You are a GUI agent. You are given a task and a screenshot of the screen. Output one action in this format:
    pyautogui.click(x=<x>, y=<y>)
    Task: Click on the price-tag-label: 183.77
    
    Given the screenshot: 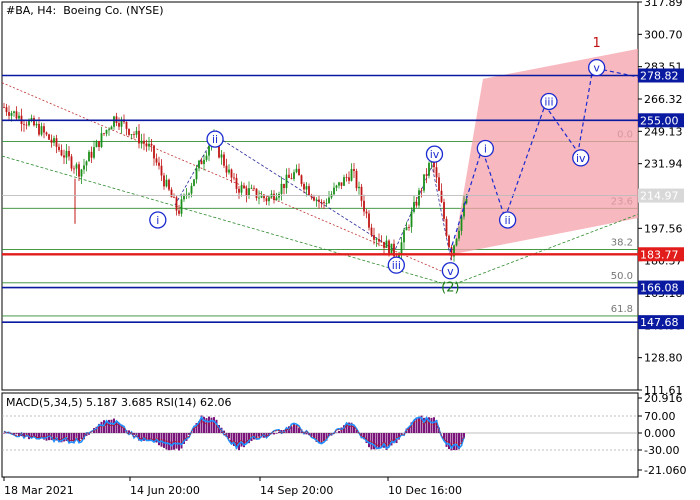 What is the action you would take?
    pyautogui.click(x=659, y=254)
    